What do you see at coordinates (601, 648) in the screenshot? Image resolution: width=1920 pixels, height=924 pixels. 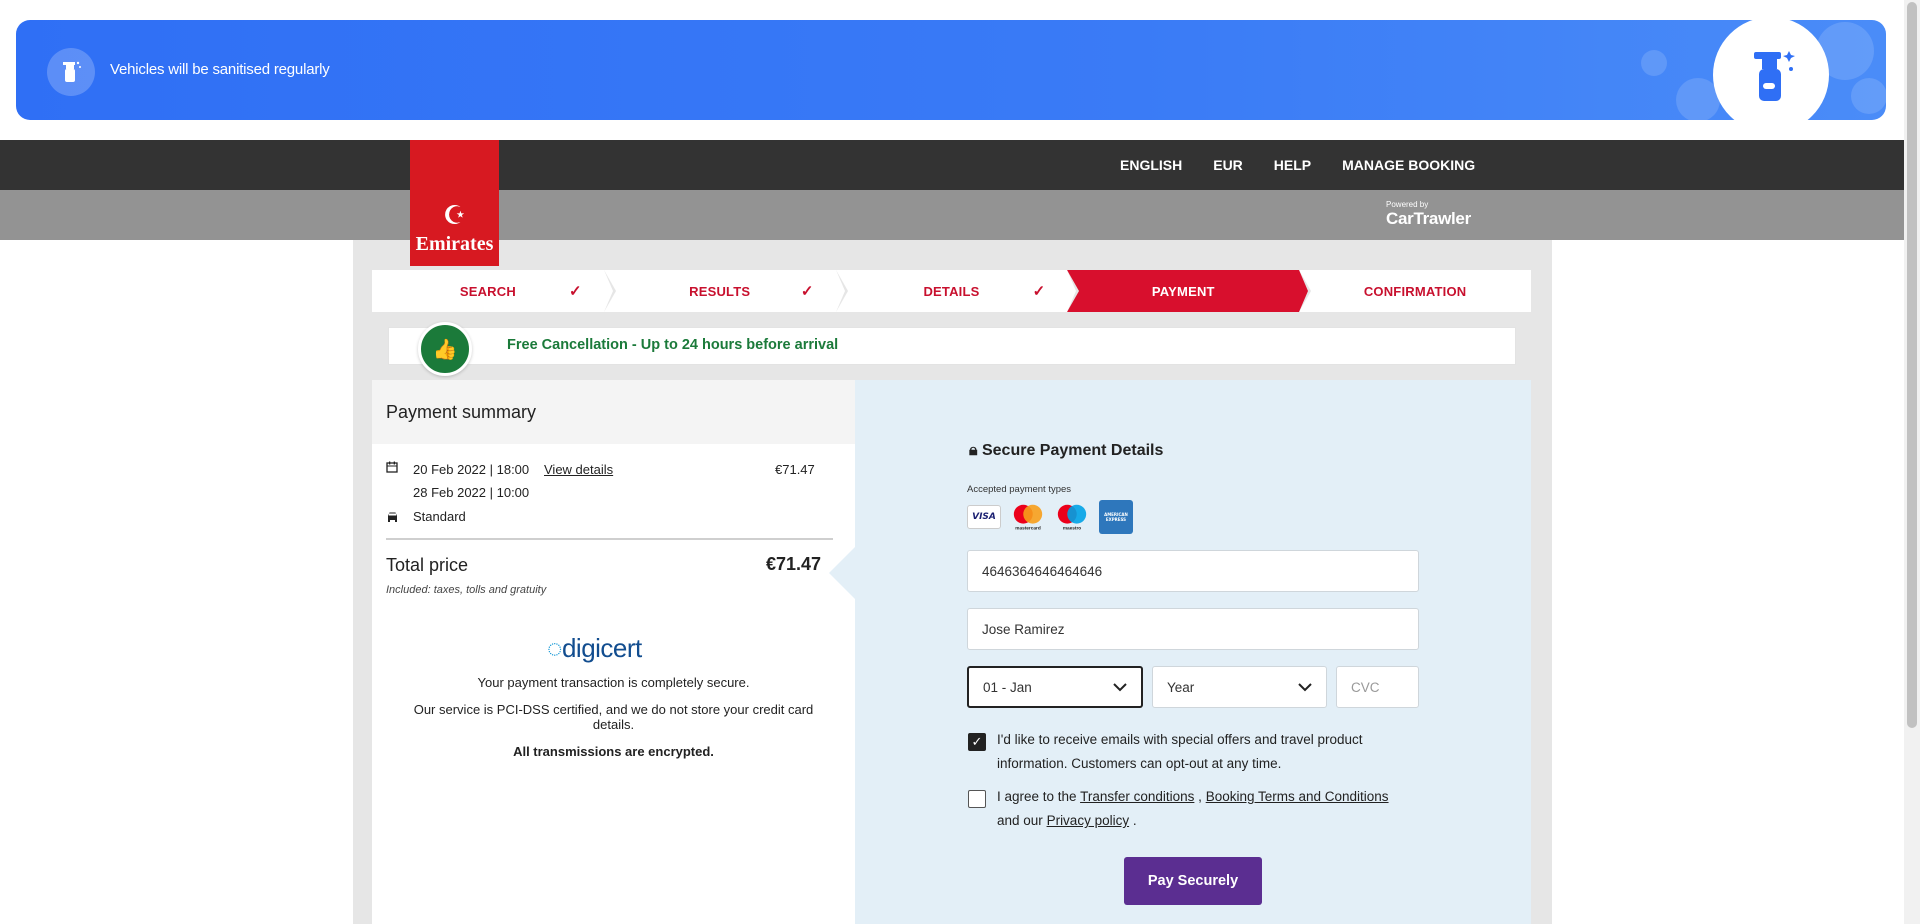 I see `digicert-wordmark: digicert` at bounding box center [601, 648].